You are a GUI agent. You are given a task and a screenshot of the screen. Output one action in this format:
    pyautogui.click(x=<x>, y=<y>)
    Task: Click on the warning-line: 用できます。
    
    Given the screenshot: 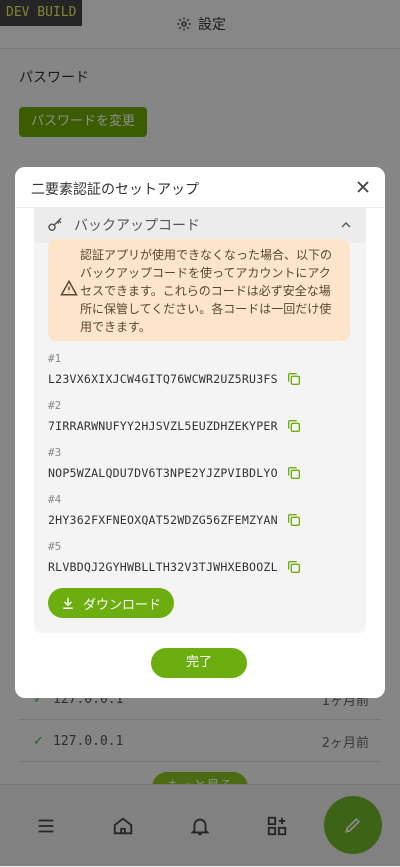 What is the action you would take?
    pyautogui.click(x=115, y=327)
    